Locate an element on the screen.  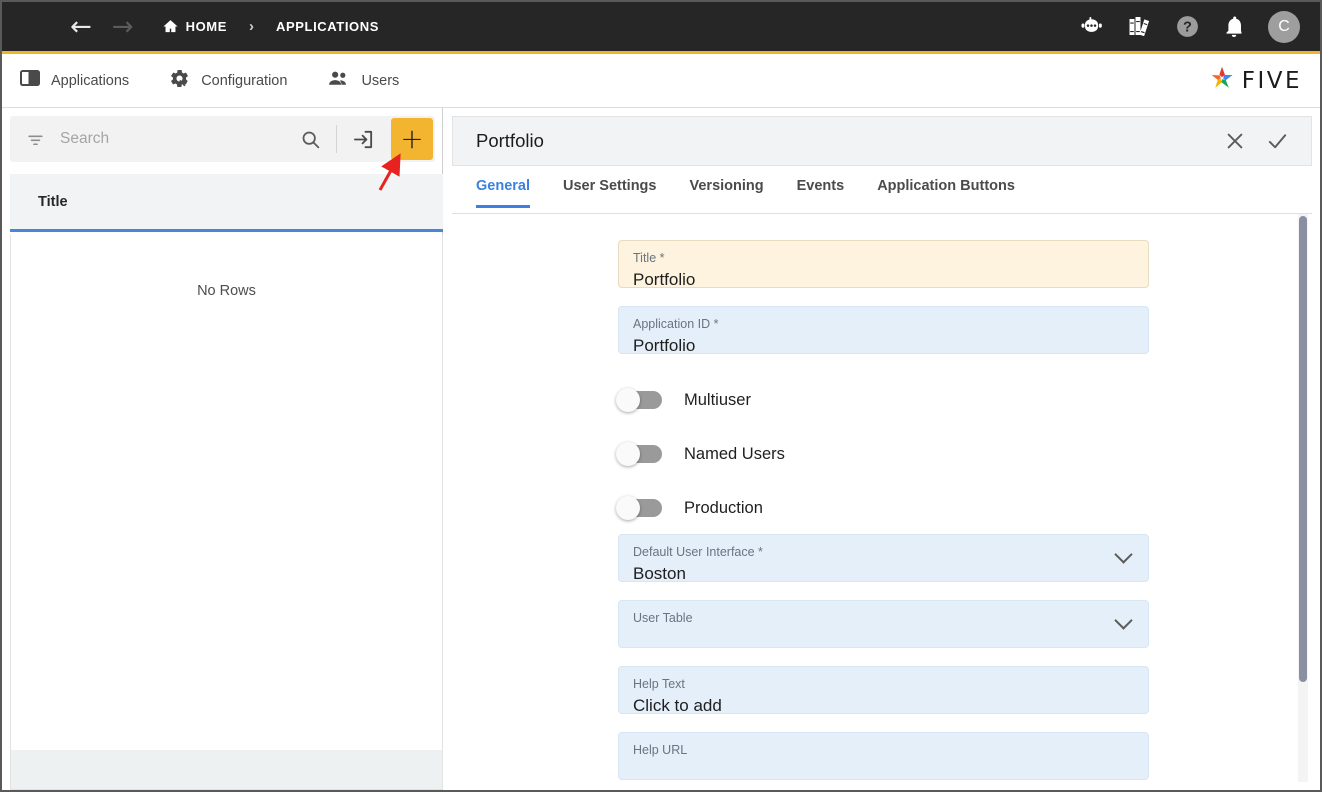
field-application-id-label: Application ID * is located at coordinates (676, 324).